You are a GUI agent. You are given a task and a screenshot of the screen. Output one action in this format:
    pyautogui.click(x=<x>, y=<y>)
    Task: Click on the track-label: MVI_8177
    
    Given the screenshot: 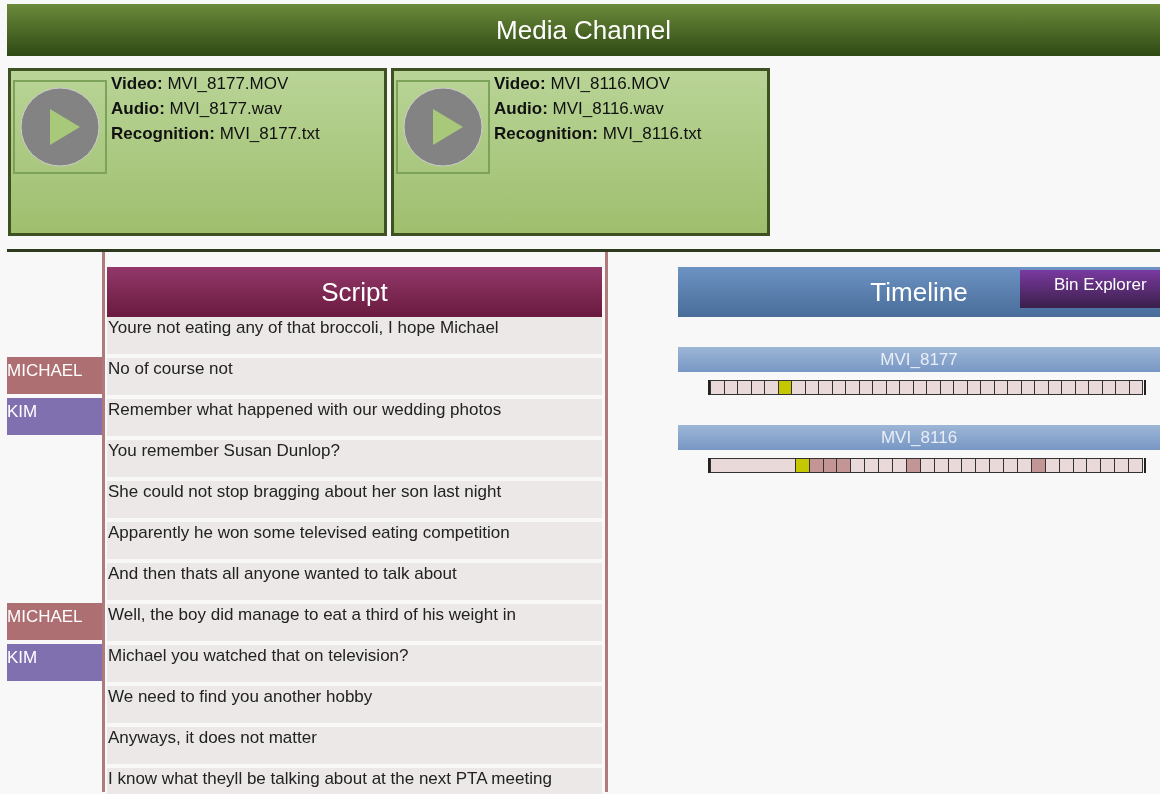 What is the action you would take?
    pyautogui.click(x=919, y=359)
    